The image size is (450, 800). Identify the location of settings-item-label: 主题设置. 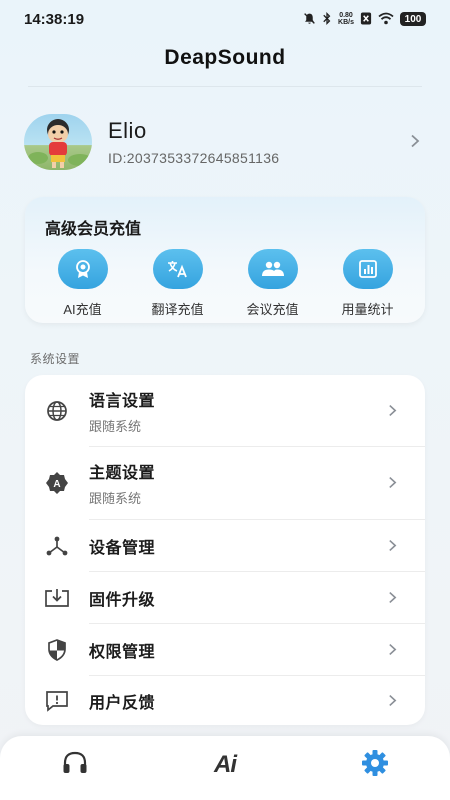
(122, 473).